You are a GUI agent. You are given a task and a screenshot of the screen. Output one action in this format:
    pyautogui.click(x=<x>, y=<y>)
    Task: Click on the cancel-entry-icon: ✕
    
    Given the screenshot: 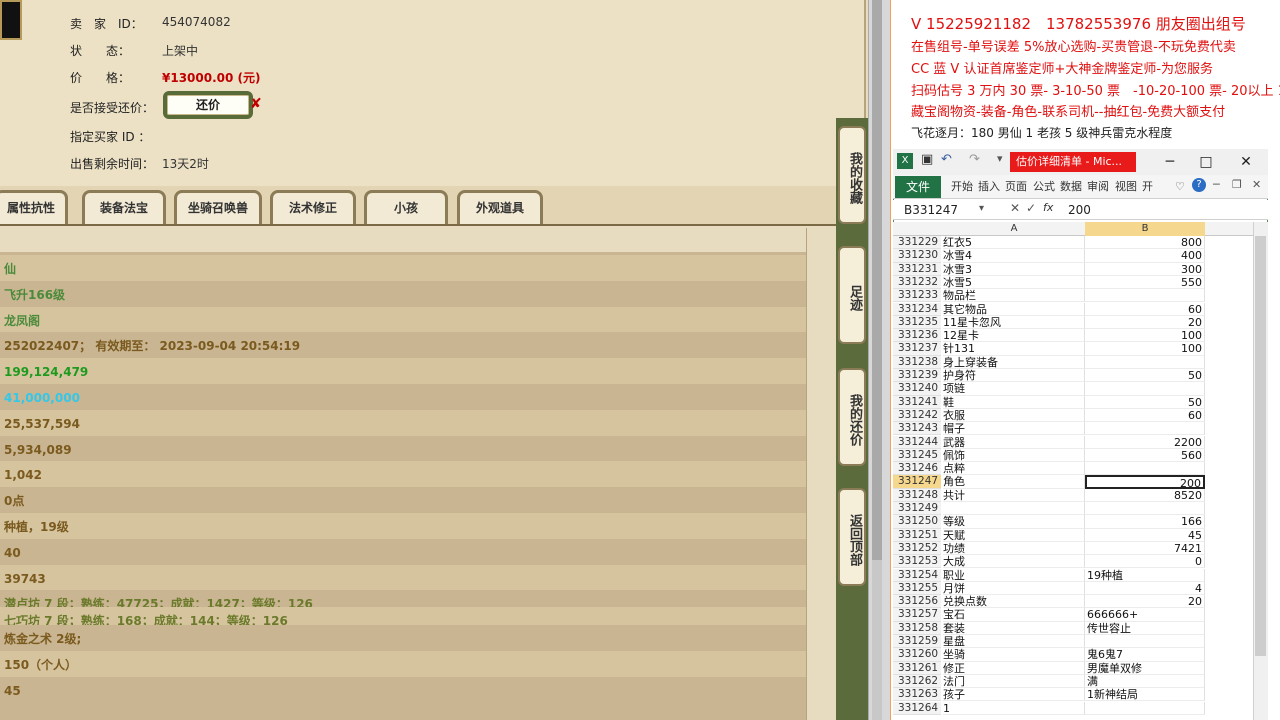 What is the action you would take?
    pyautogui.click(x=1015, y=208)
    